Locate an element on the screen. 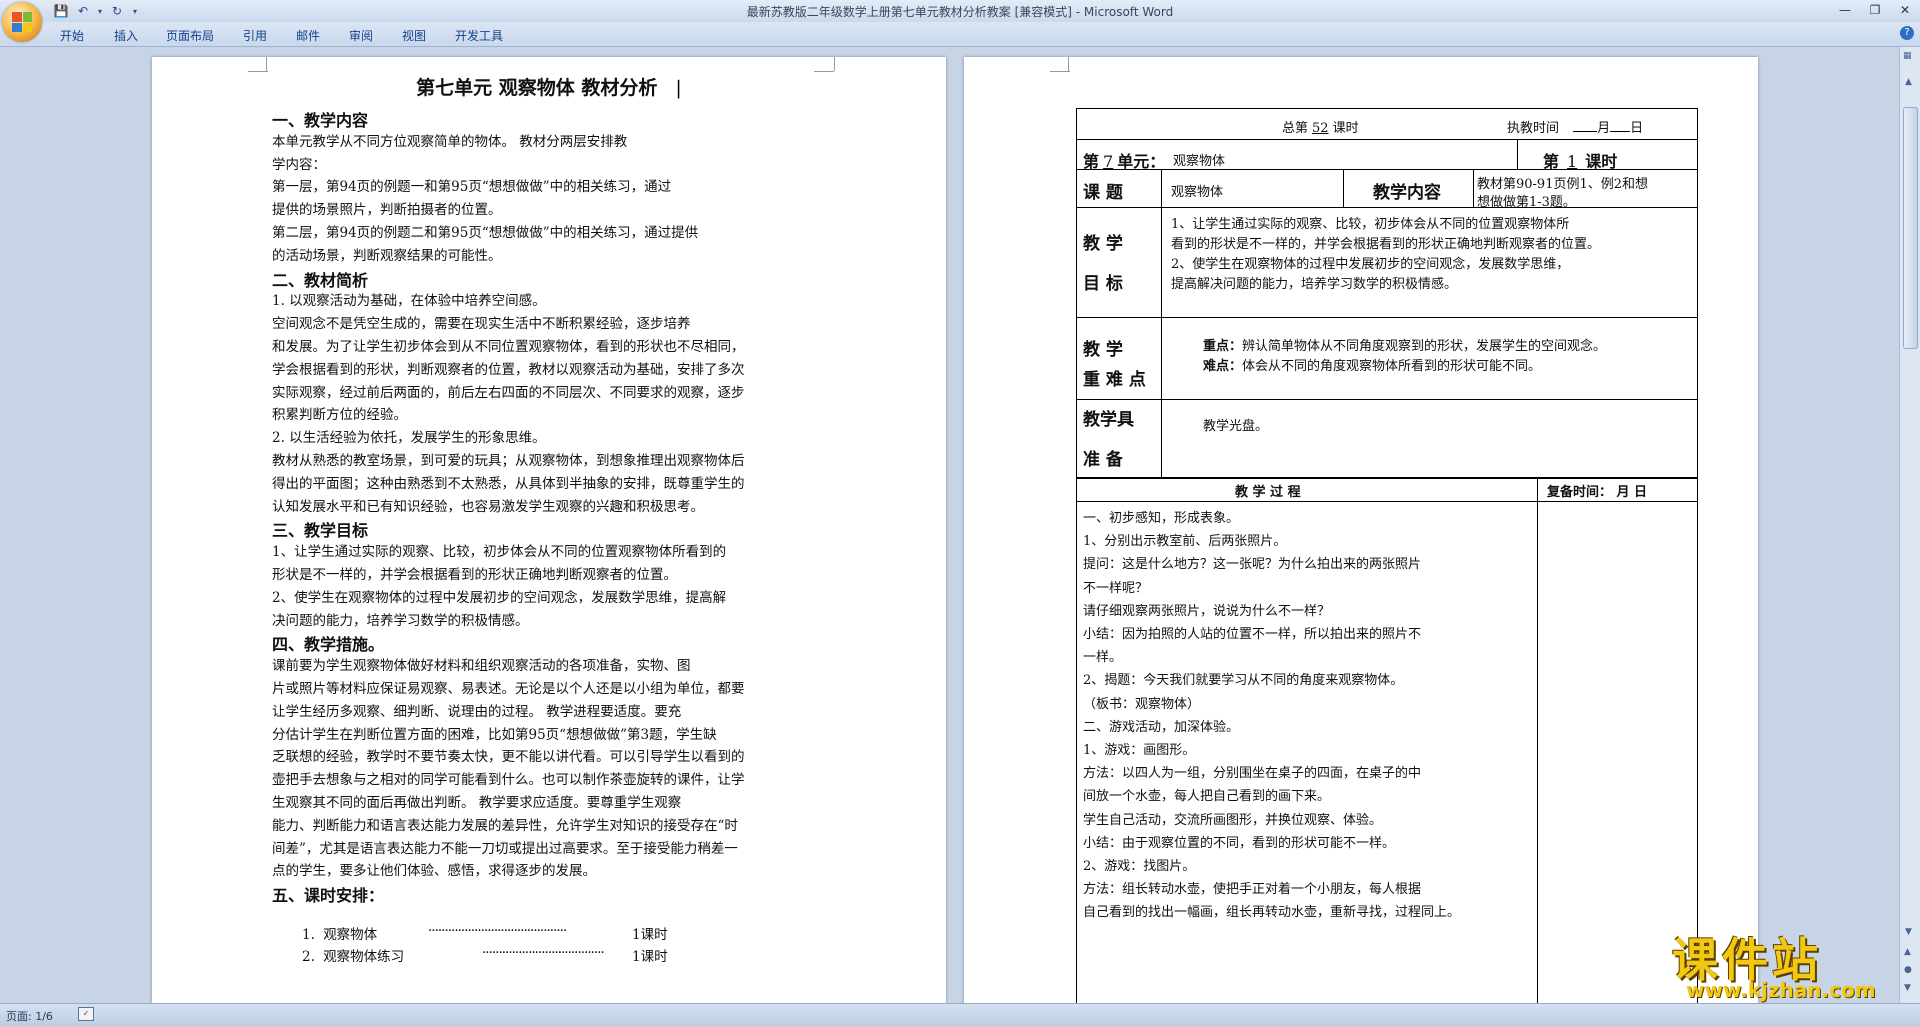  paragraph-line: 能力、判断能力和语言表达能力发展的差异性，允许学生对知识的接受存在“时 is located at coordinates (505, 825).